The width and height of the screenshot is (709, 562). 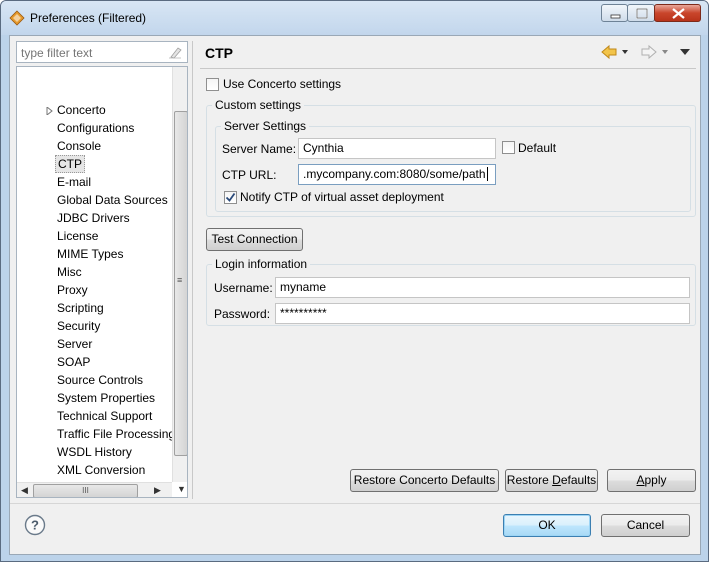 What do you see at coordinates (80, 308) in the screenshot?
I see `tree-item: Scripting` at bounding box center [80, 308].